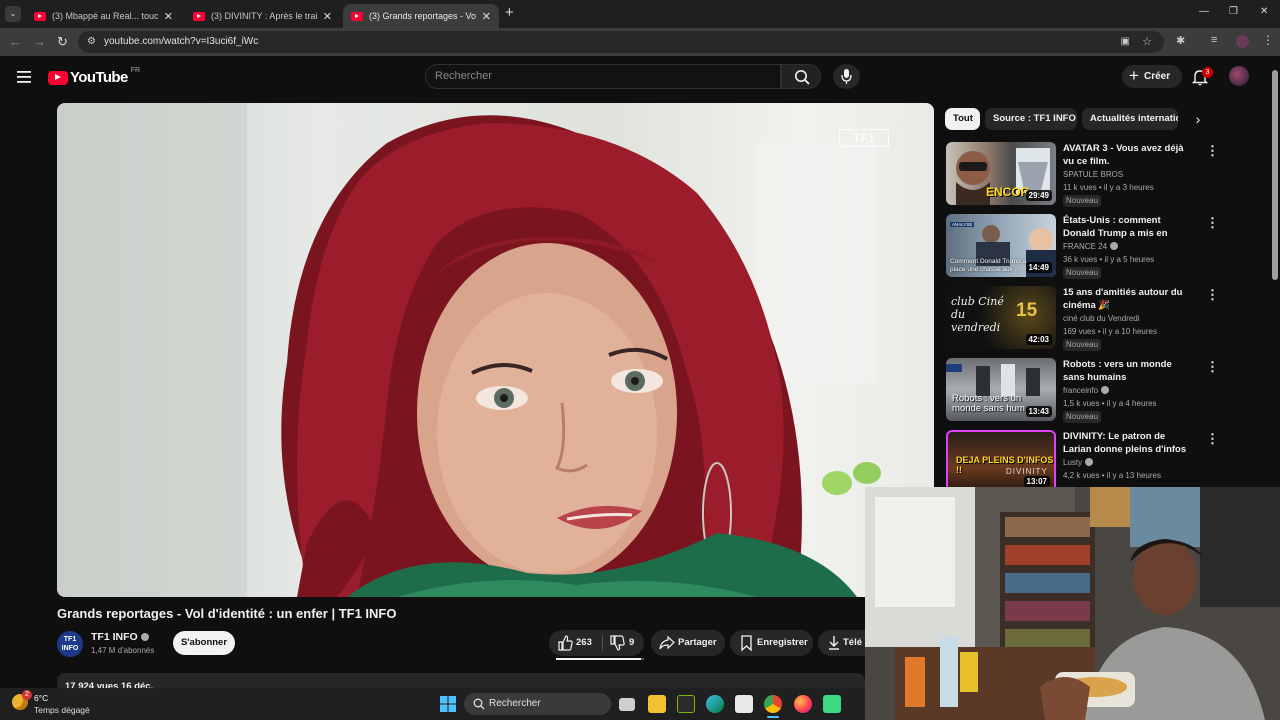 The width and height of the screenshot is (1280, 720). Describe the element at coordinates (91, 42) in the screenshot. I see `site-info-icon: ⚙` at that location.